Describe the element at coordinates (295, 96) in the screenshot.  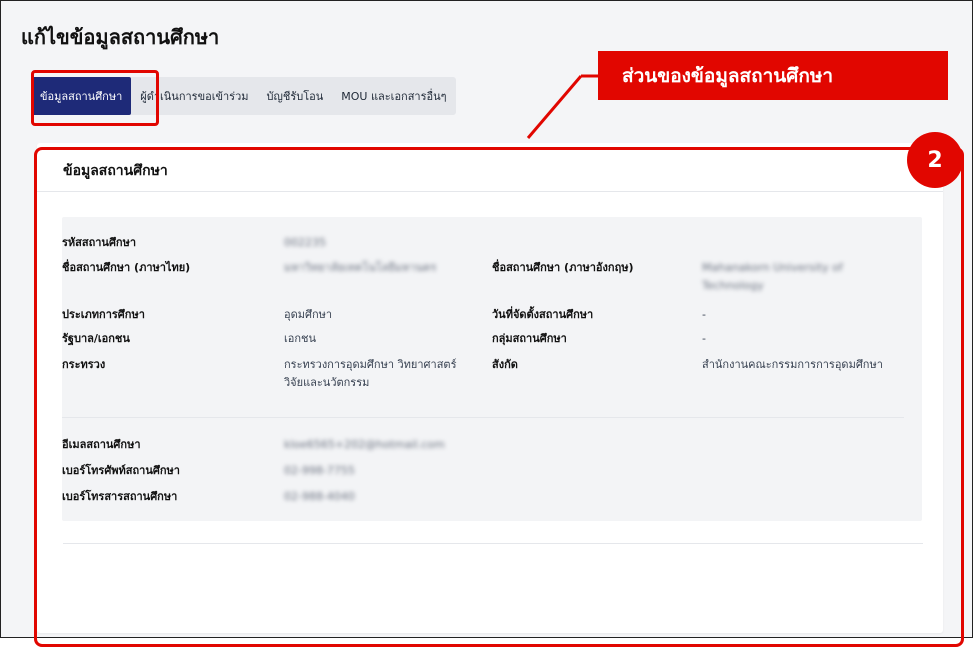
I see `tab-transfer-account: บัญชีรับโอน` at that location.